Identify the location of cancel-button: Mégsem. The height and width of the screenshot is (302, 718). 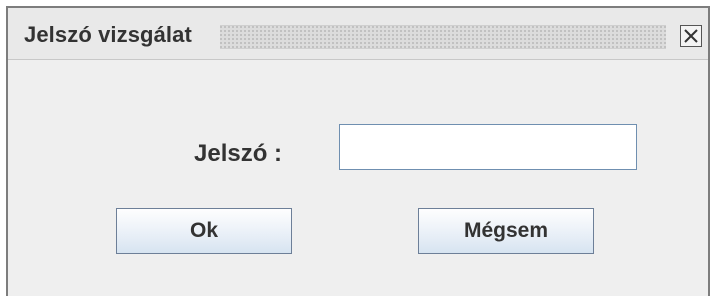
(506, 231).